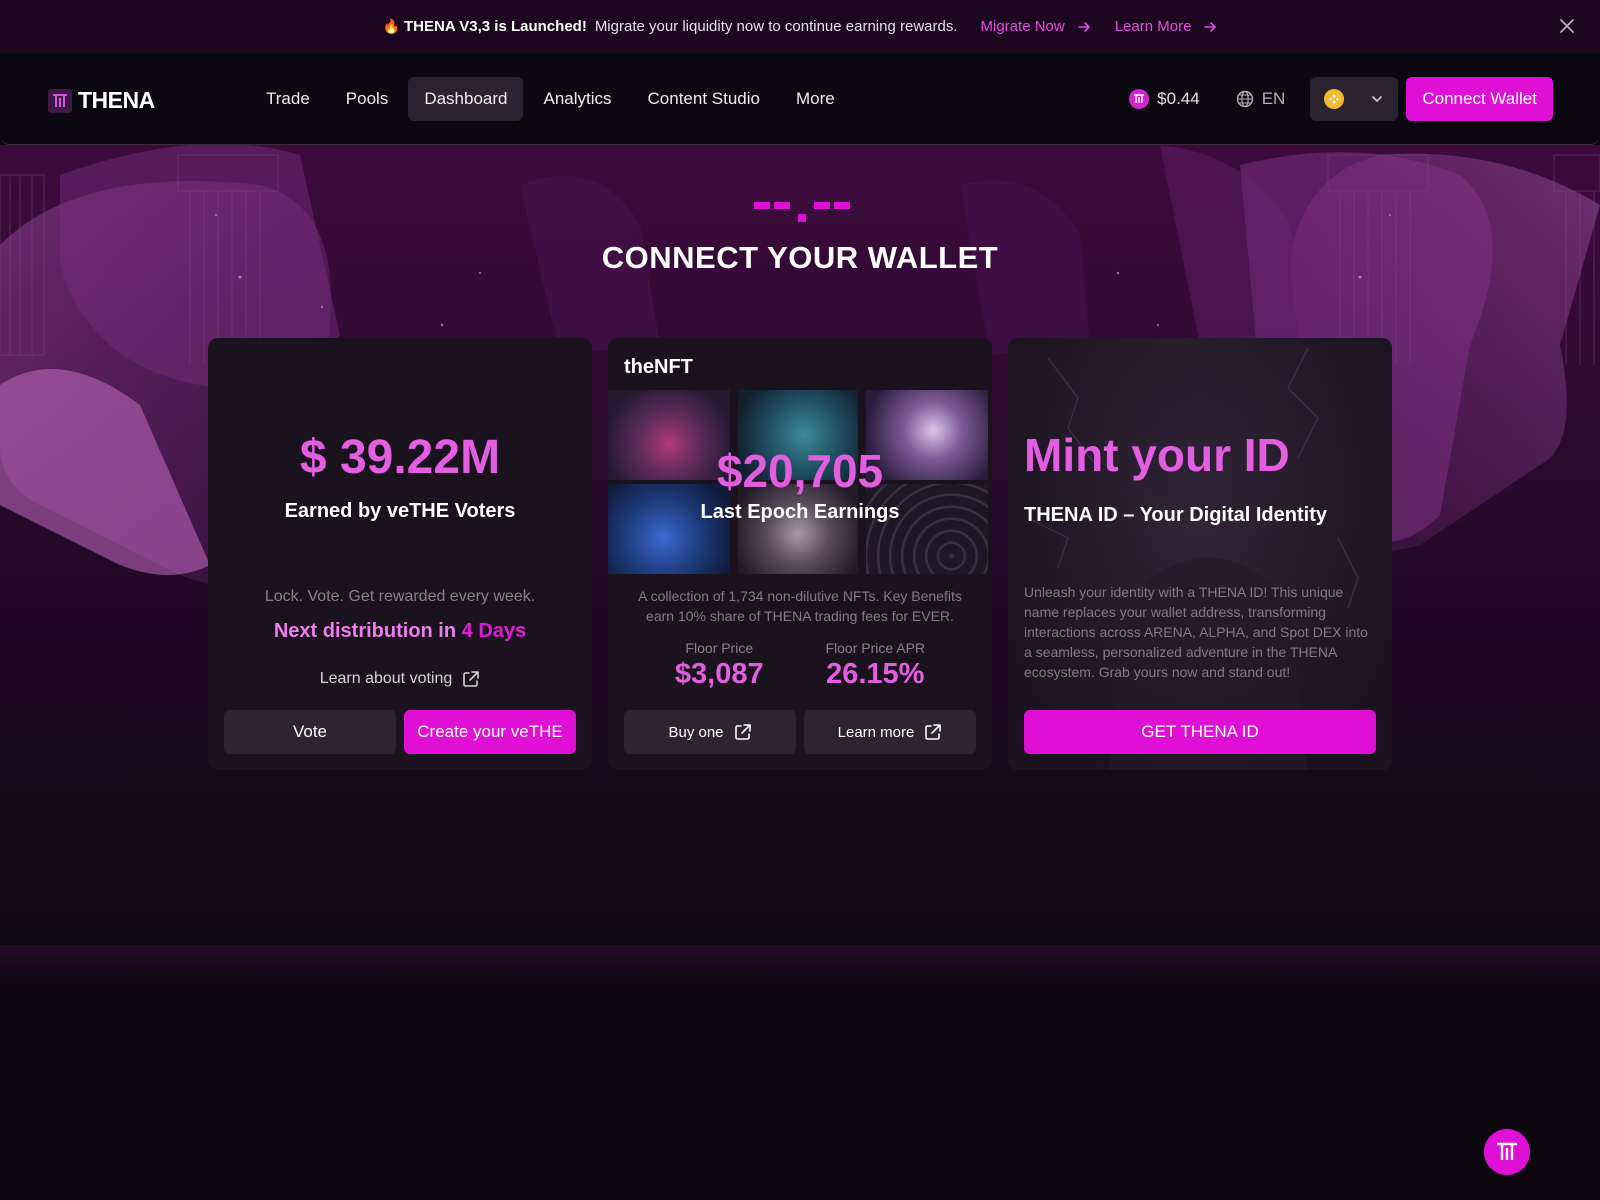 This screenshot has height=1200, width=1600. Describe the element at coordinates (400, 511) in the screenshot. I see `voters-earned-caption: Earned by veTHE Voters` at that location.